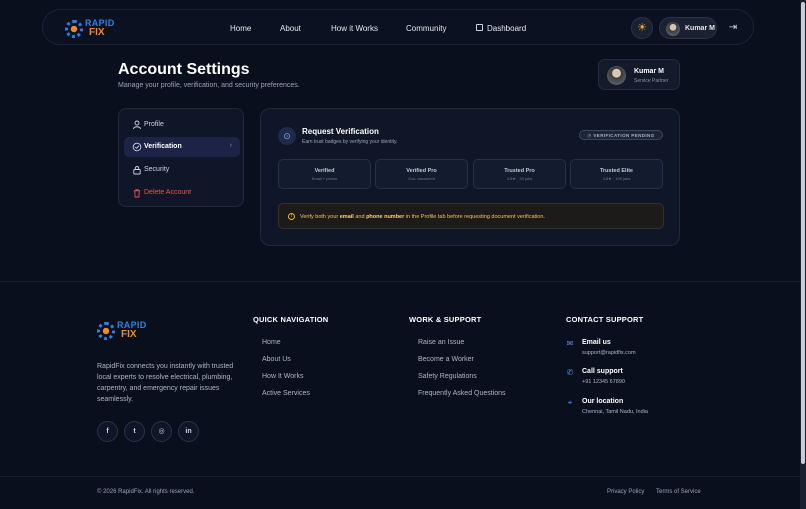  I want to click on tier-desc: 4.5★ · 20 jobs, so click(519, 178).